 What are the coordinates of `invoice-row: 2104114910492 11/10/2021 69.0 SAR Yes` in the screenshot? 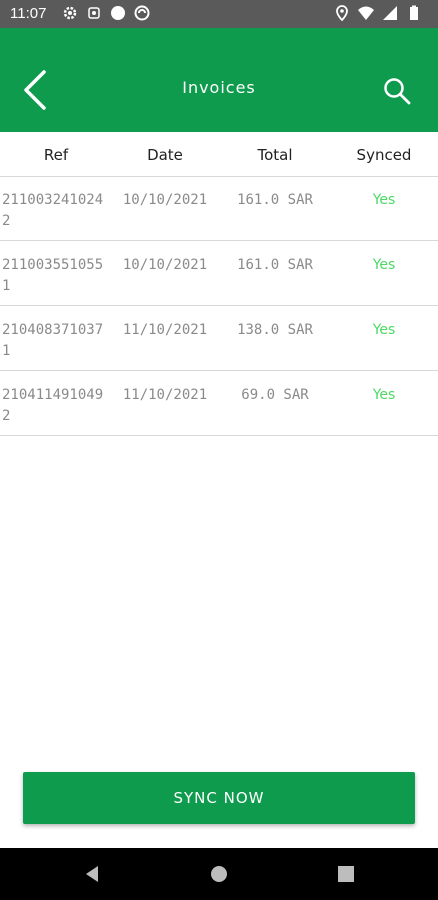 It's located at (219, 403).